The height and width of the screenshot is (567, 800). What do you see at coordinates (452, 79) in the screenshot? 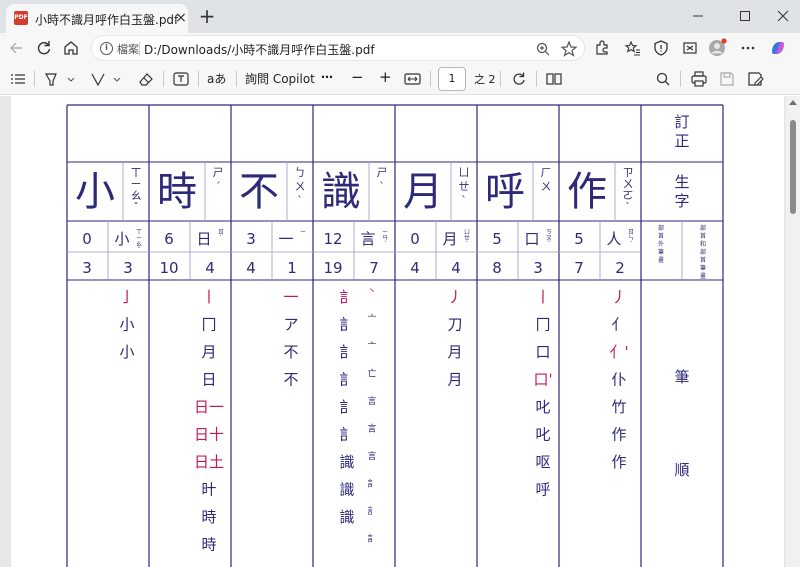
I see `page-number-input: 1` at bounding box center [452, 79].